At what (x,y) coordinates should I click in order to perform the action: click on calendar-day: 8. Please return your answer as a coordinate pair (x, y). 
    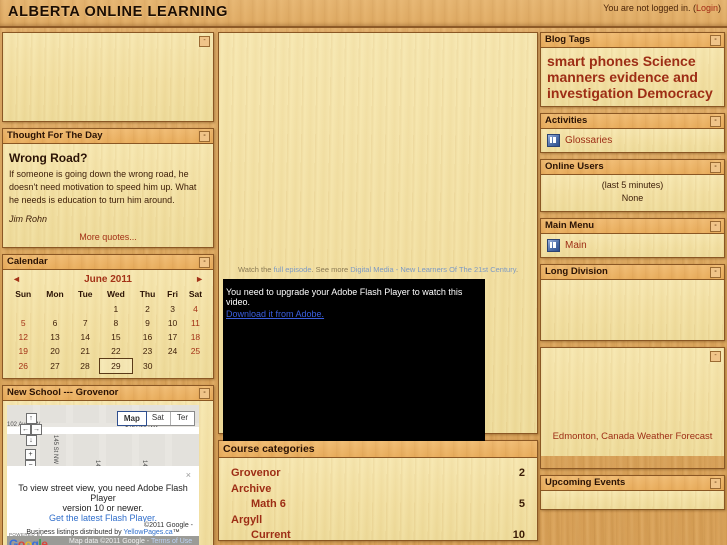
    Looking at the image, I should click on (116, 323).